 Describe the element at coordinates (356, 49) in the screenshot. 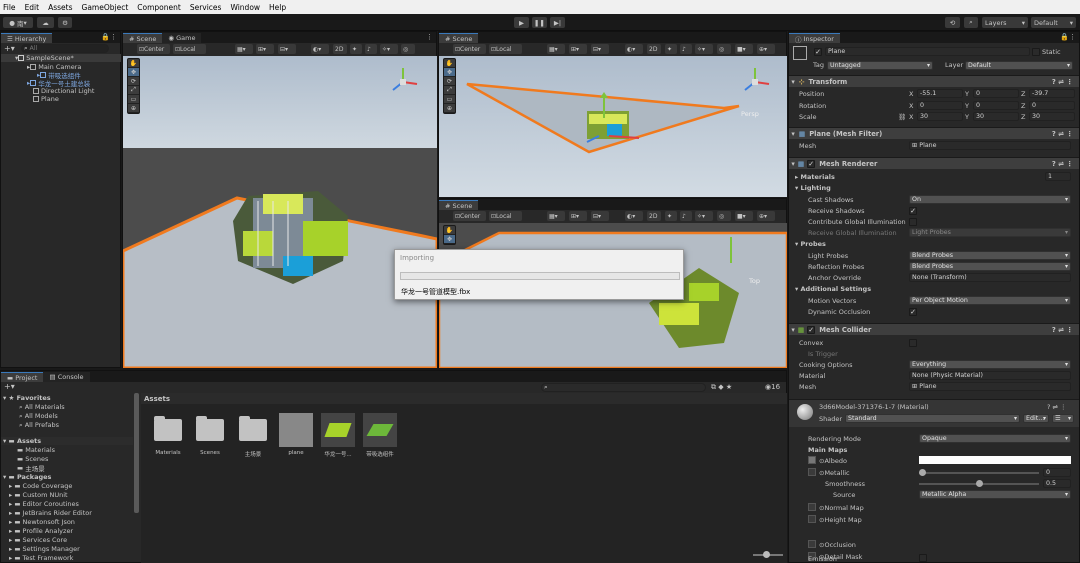

I see `lighting-icon: ✦` at that location.